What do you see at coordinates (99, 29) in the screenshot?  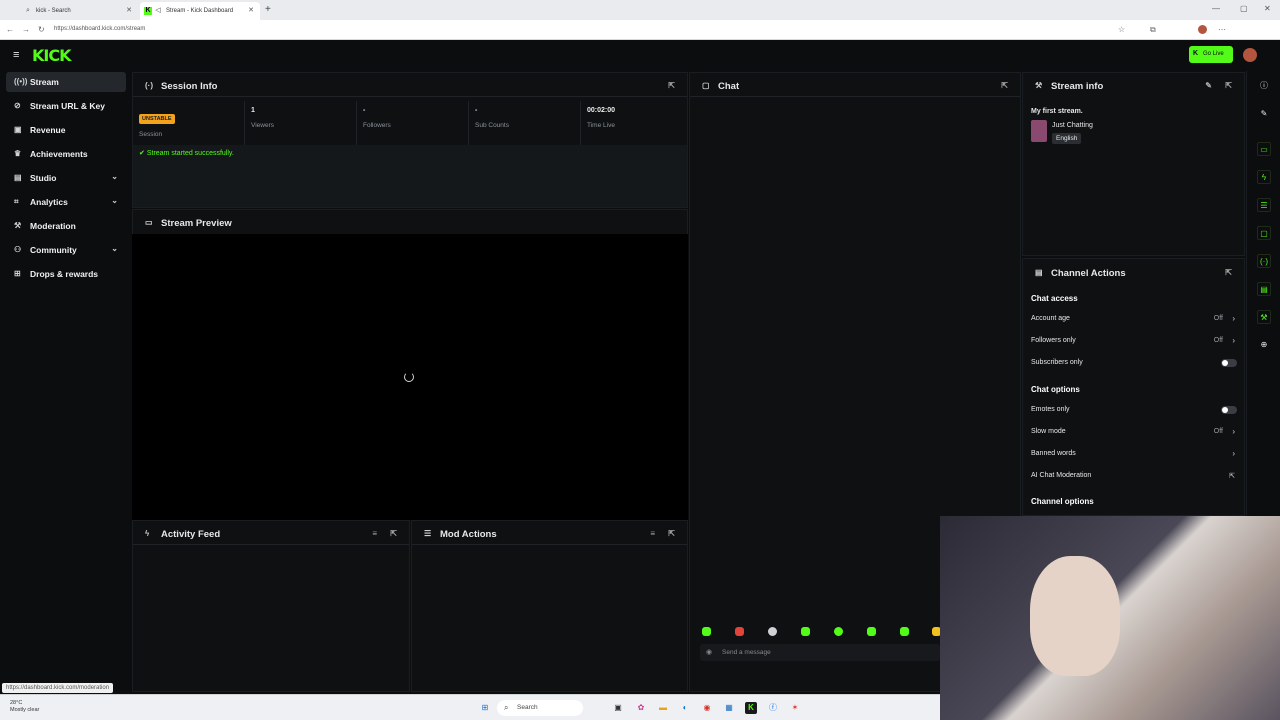 I see `url-field: https://dashboard.kick.com/stream` at bounding box center [99, 29].